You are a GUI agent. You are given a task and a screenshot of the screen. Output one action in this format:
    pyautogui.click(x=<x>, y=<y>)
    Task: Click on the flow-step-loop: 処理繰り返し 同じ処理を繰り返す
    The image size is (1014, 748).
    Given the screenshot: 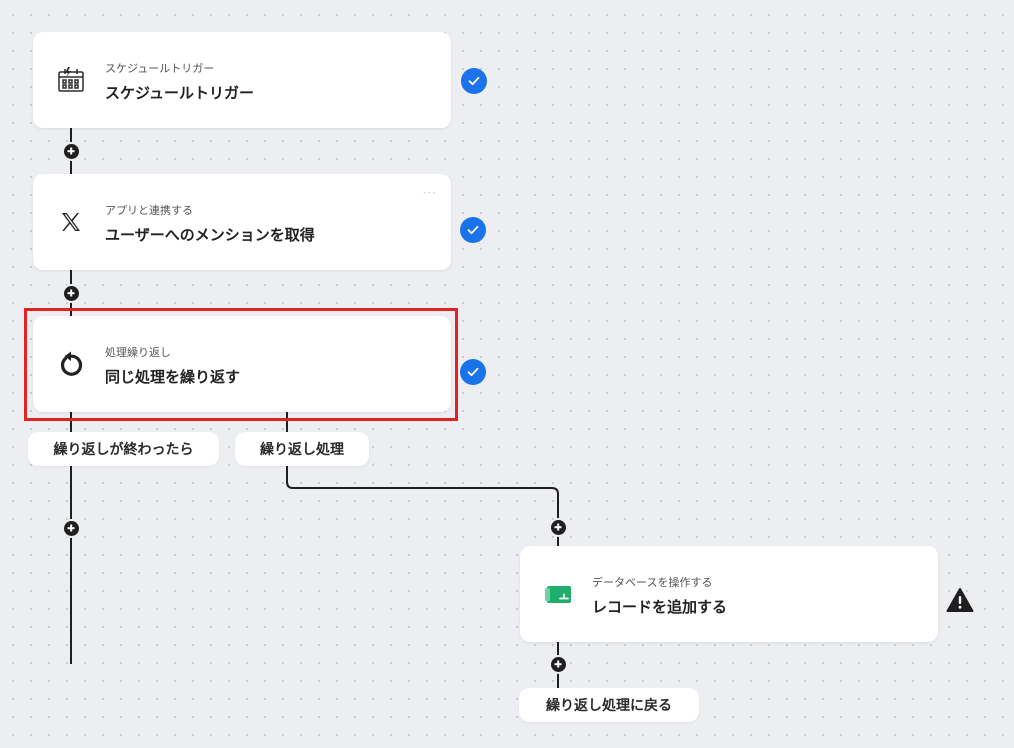 What is the action you would take?
    pyautogui.click(x=242, y=364)
    